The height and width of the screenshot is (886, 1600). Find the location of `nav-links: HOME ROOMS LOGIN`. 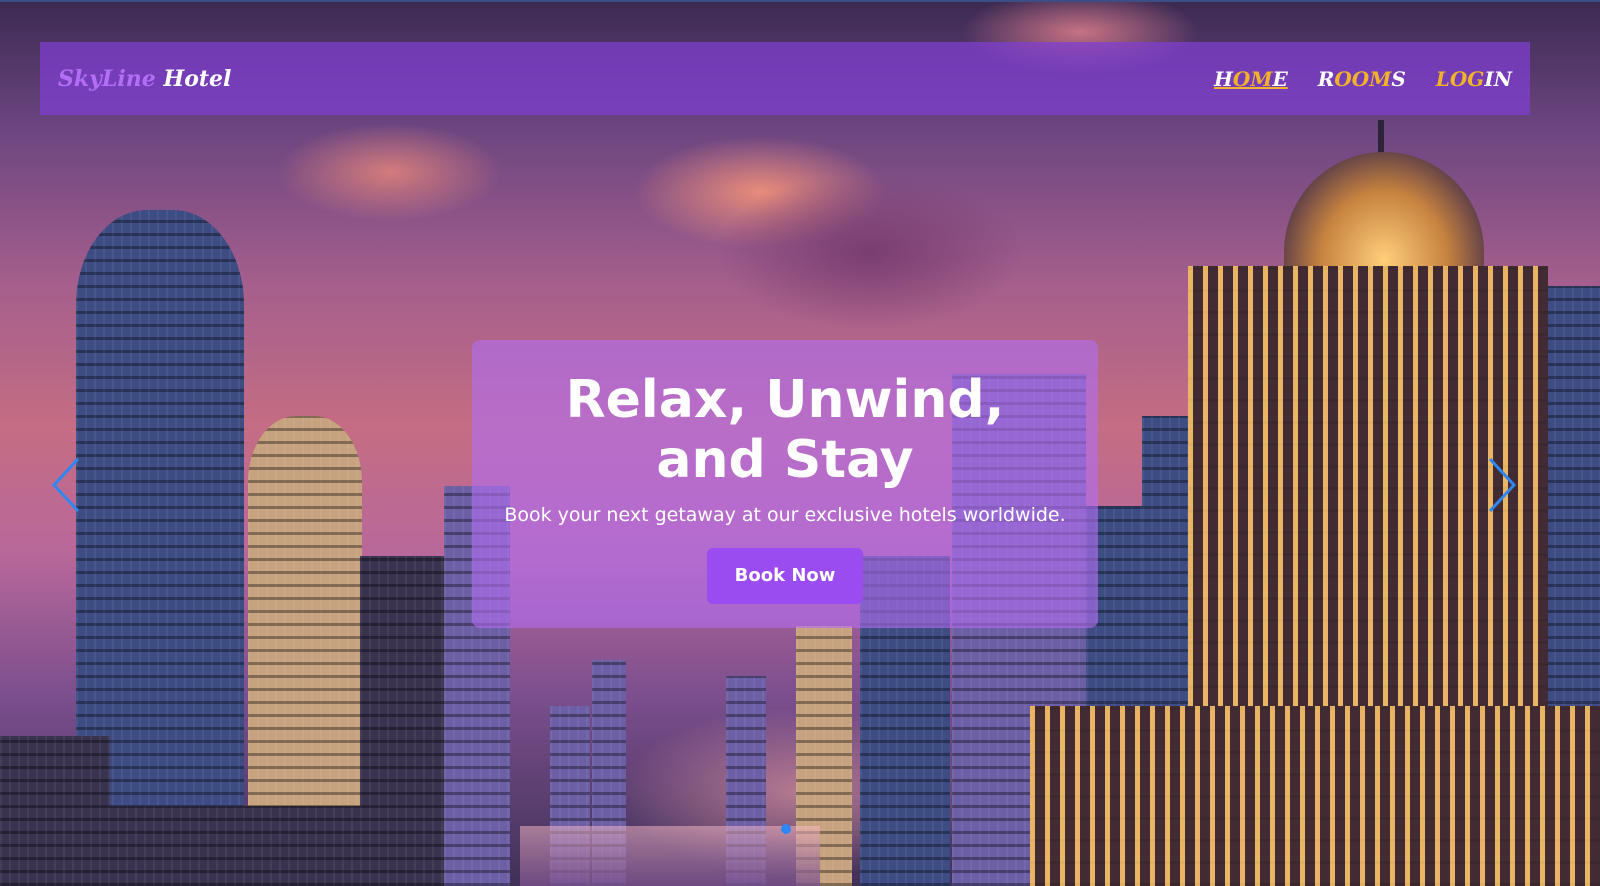

nav-links: HOME ROOMS LOGIN is located at coordinates (1363, 79).